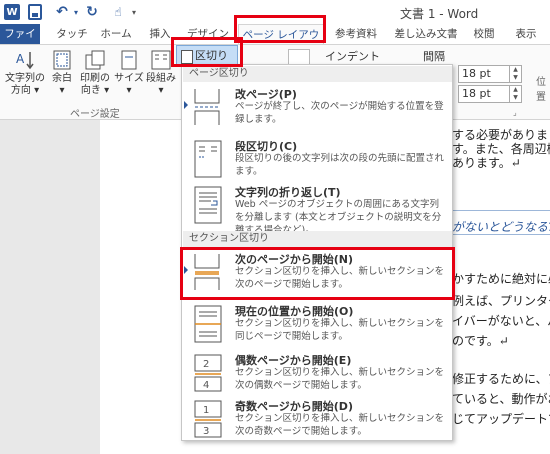  I want to click on text-direction-button: A 文字列の 方向 ▾, so click(25, 73).